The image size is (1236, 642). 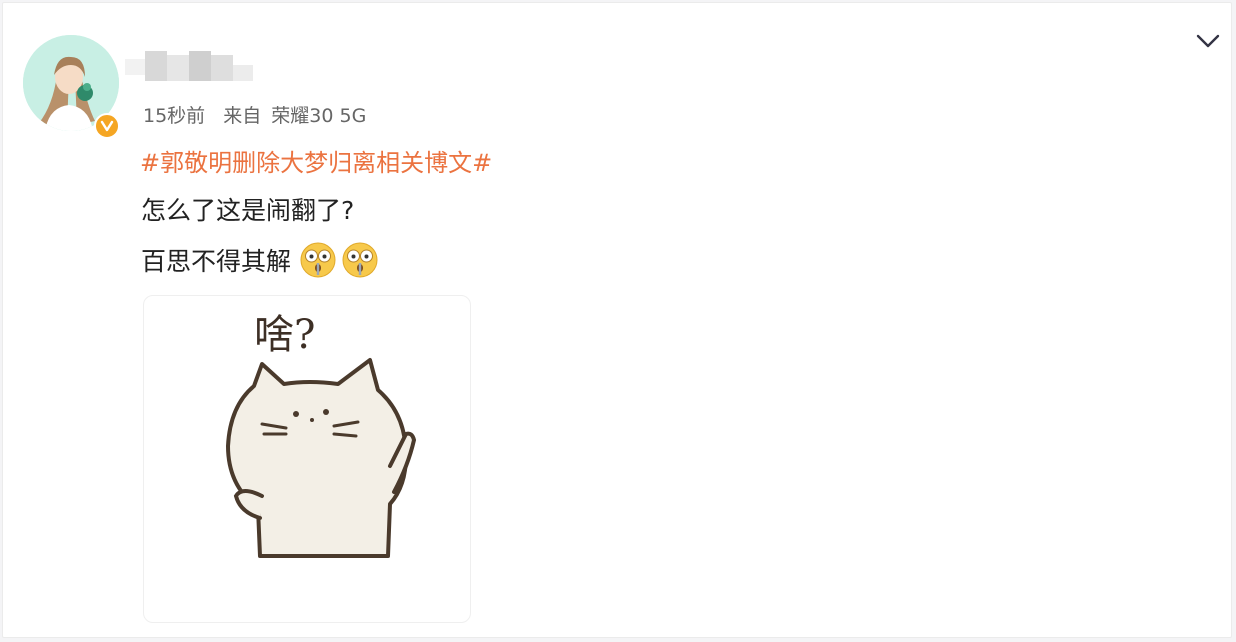 I want to click on post-time: 15秒前, so click(x=174, y=116).